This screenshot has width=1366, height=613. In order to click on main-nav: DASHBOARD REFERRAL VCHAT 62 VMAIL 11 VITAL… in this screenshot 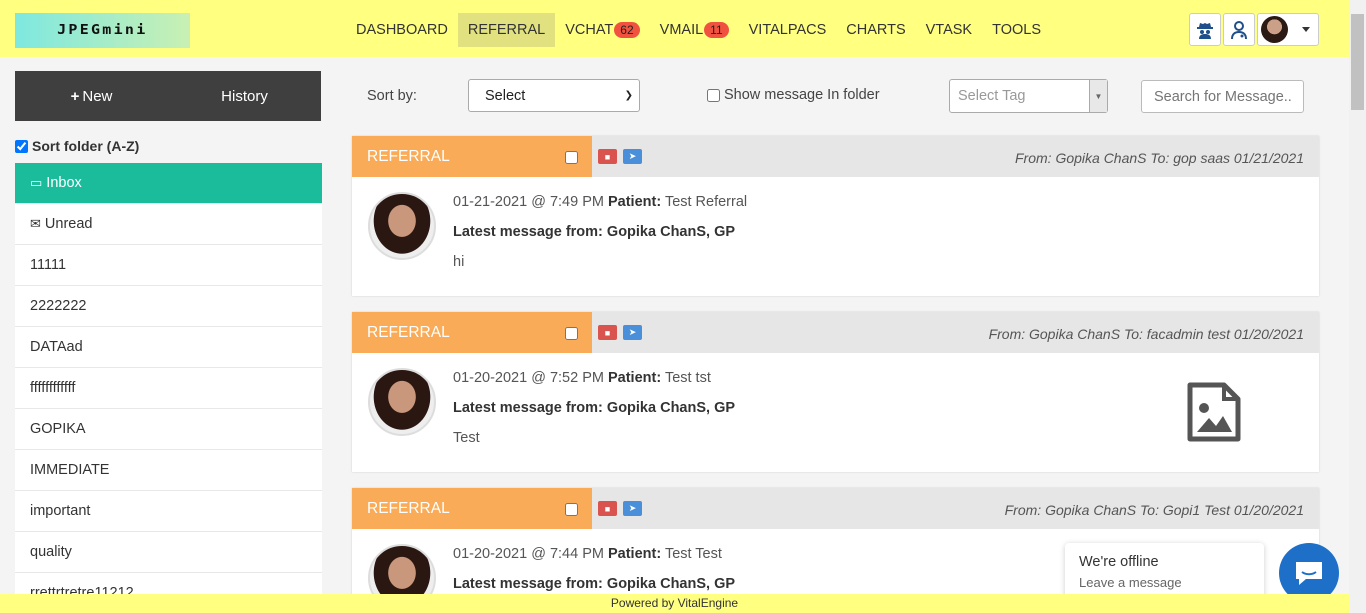, I will do `click(698, 30)`.